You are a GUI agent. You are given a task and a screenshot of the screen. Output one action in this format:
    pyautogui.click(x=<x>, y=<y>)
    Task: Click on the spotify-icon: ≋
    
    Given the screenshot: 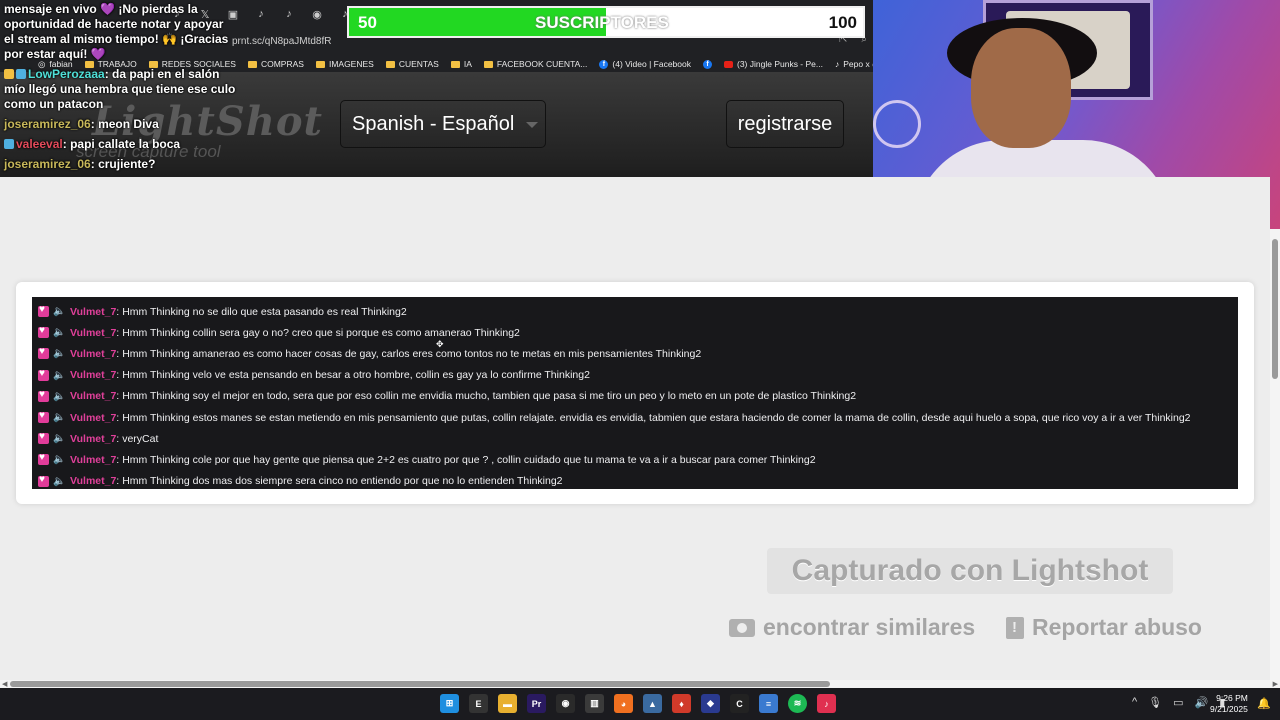 What is the action you would take?
    pyautogui.click(x=797, y=703)
    